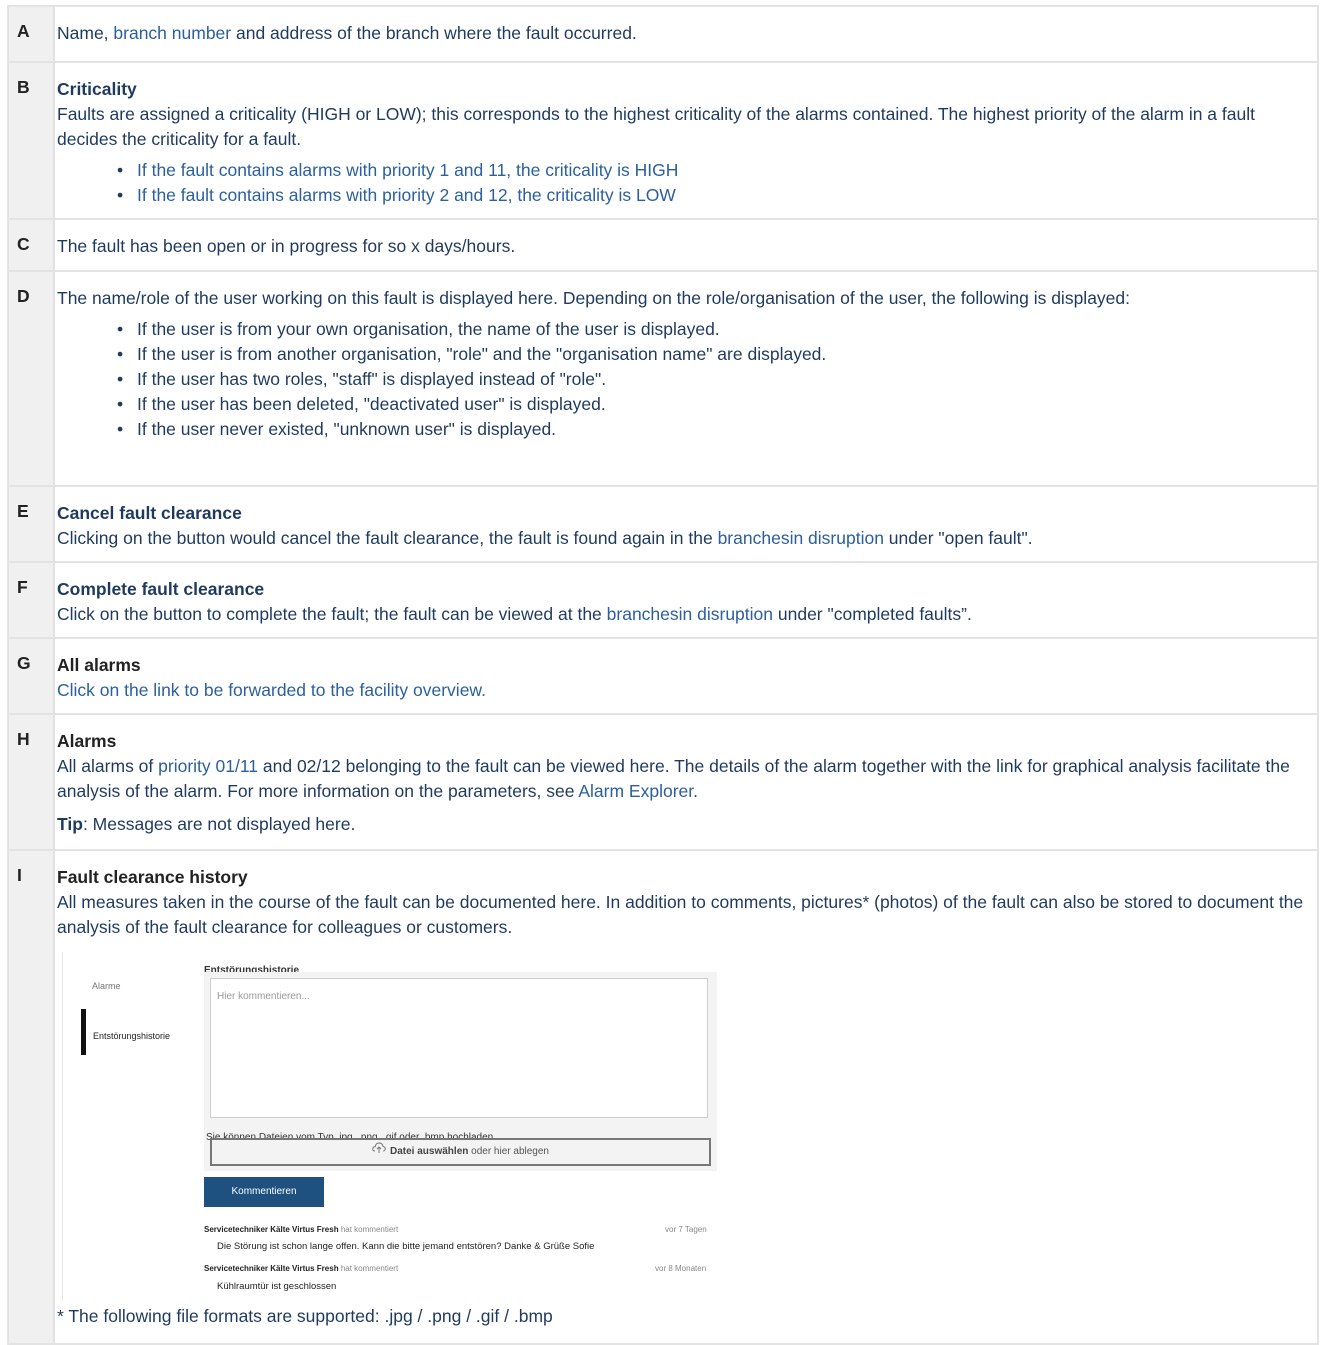 This screenshot has height=1345, width=1324. Describe the element at coordinates (686, 1229) in the screenshot. I see `comment-time: vor 7 Tagen` at that location.